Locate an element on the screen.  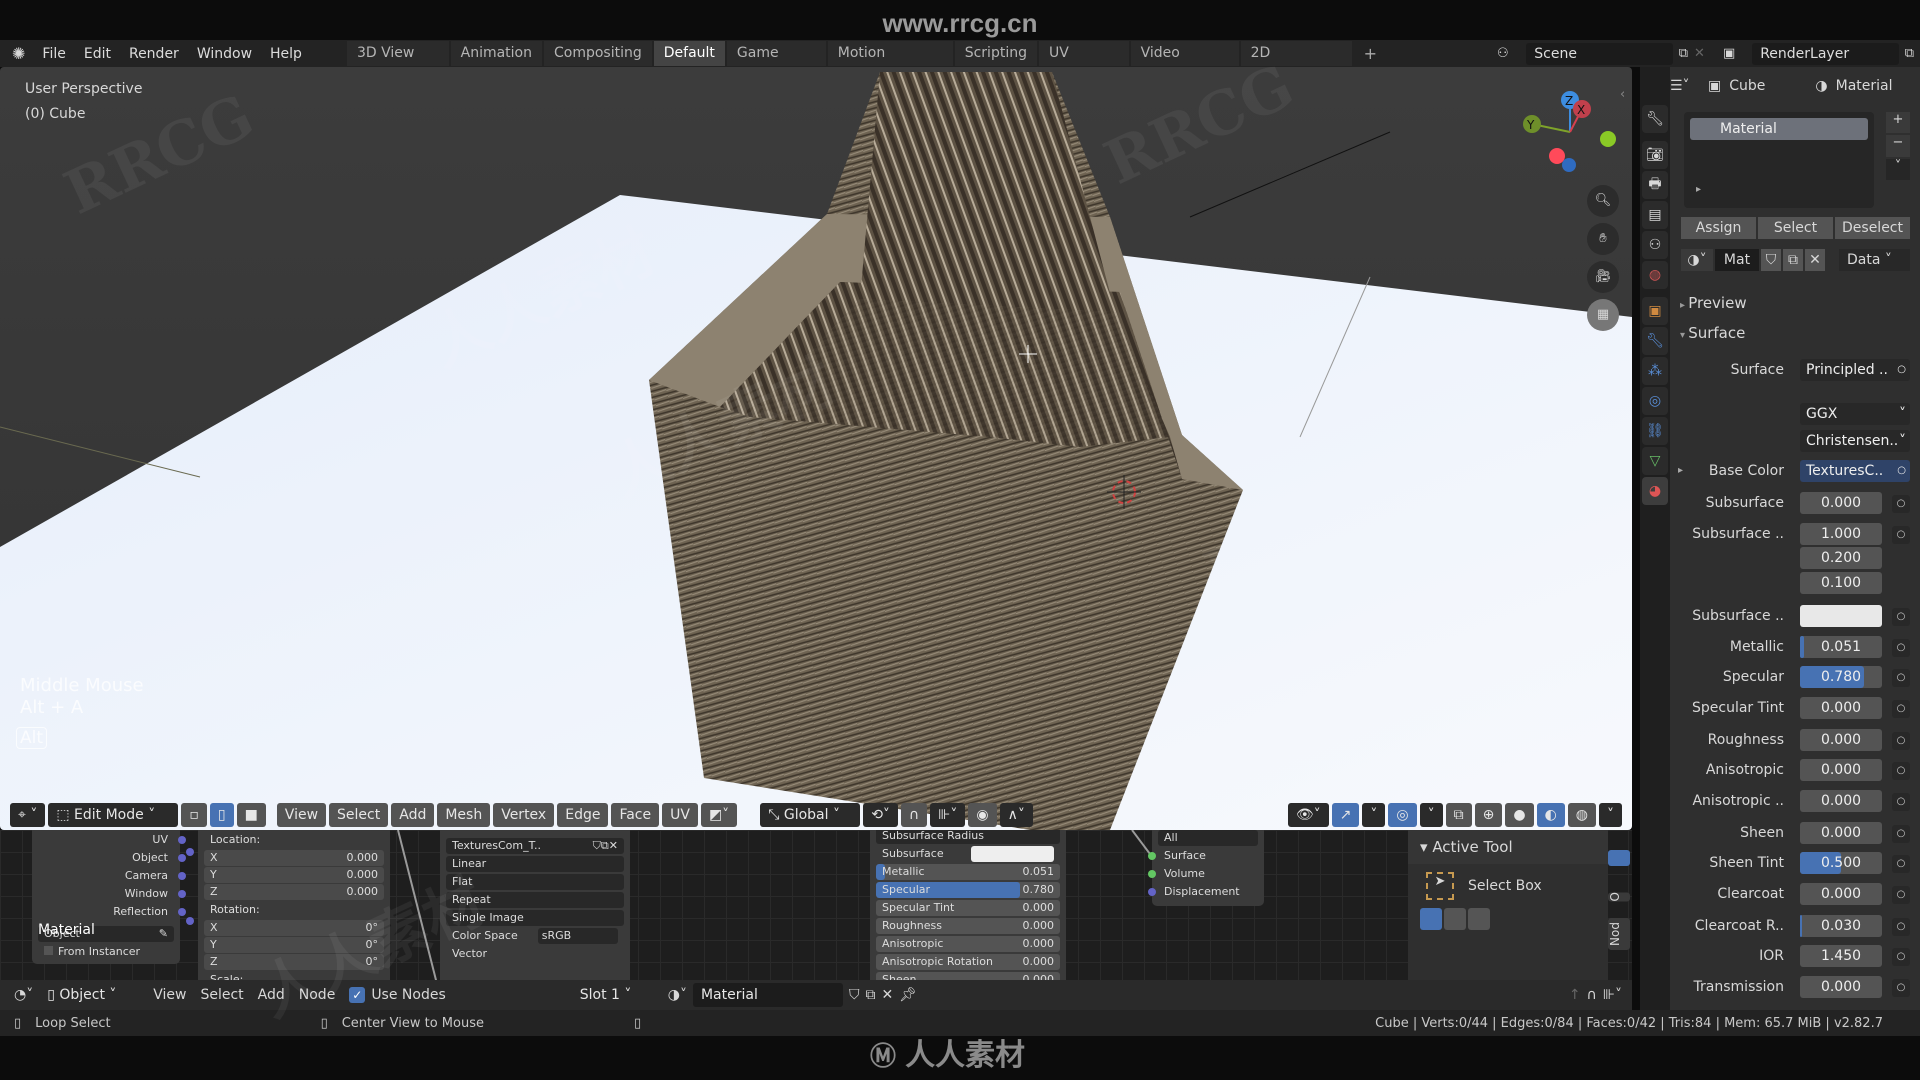
workspace-tab: UV Editing is located at coordinates (1083, 63).